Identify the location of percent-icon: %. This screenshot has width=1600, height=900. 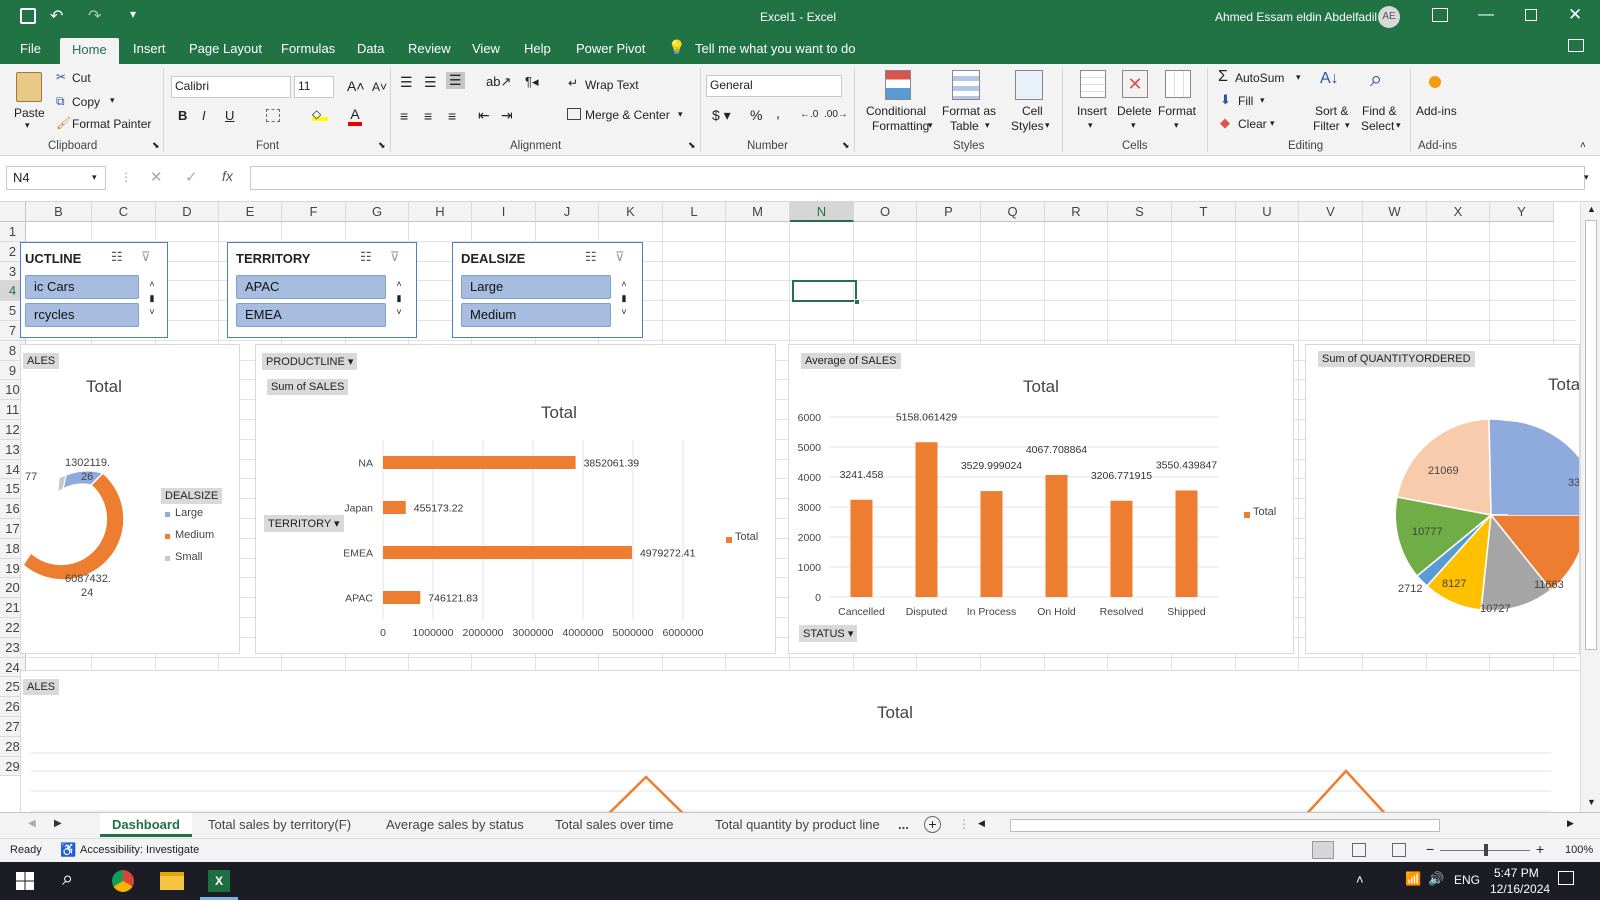
(756, 115).